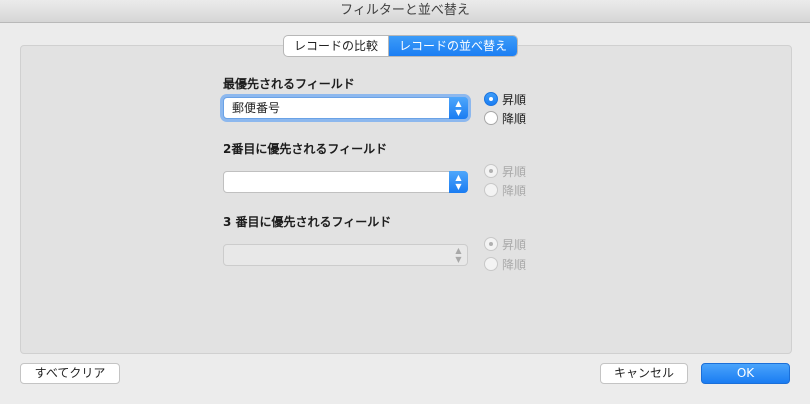 The image size is (810, 404). Describe the element at coordinates (514, 190) in the screenshot. I see `secondary-descending-label: 降順` at that location.